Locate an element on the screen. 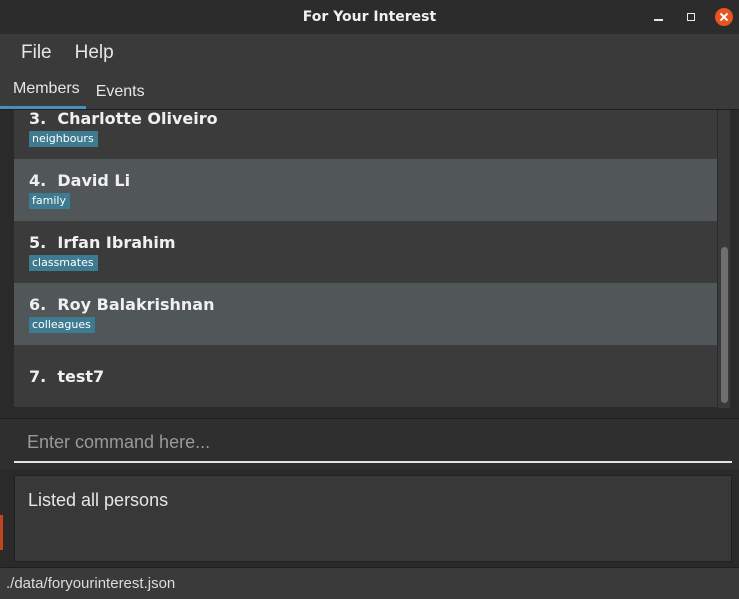  maximize-icon is located at coordinates (691, 17).